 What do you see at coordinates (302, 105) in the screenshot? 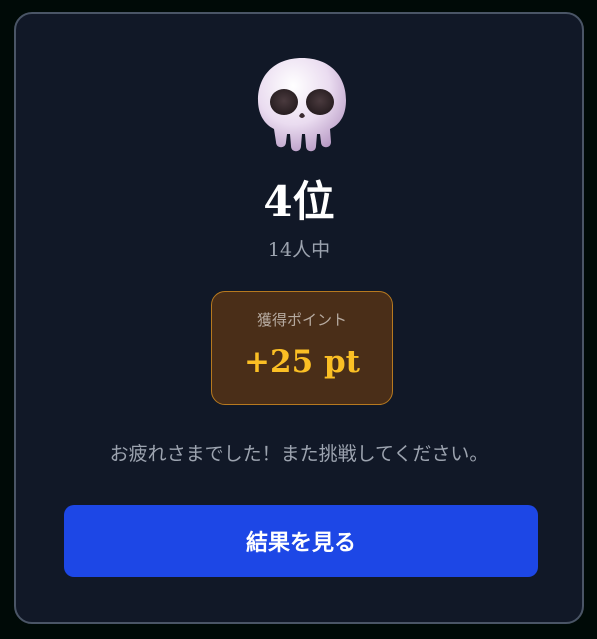
I see `skull-icon` at bounding box center [302, 105].